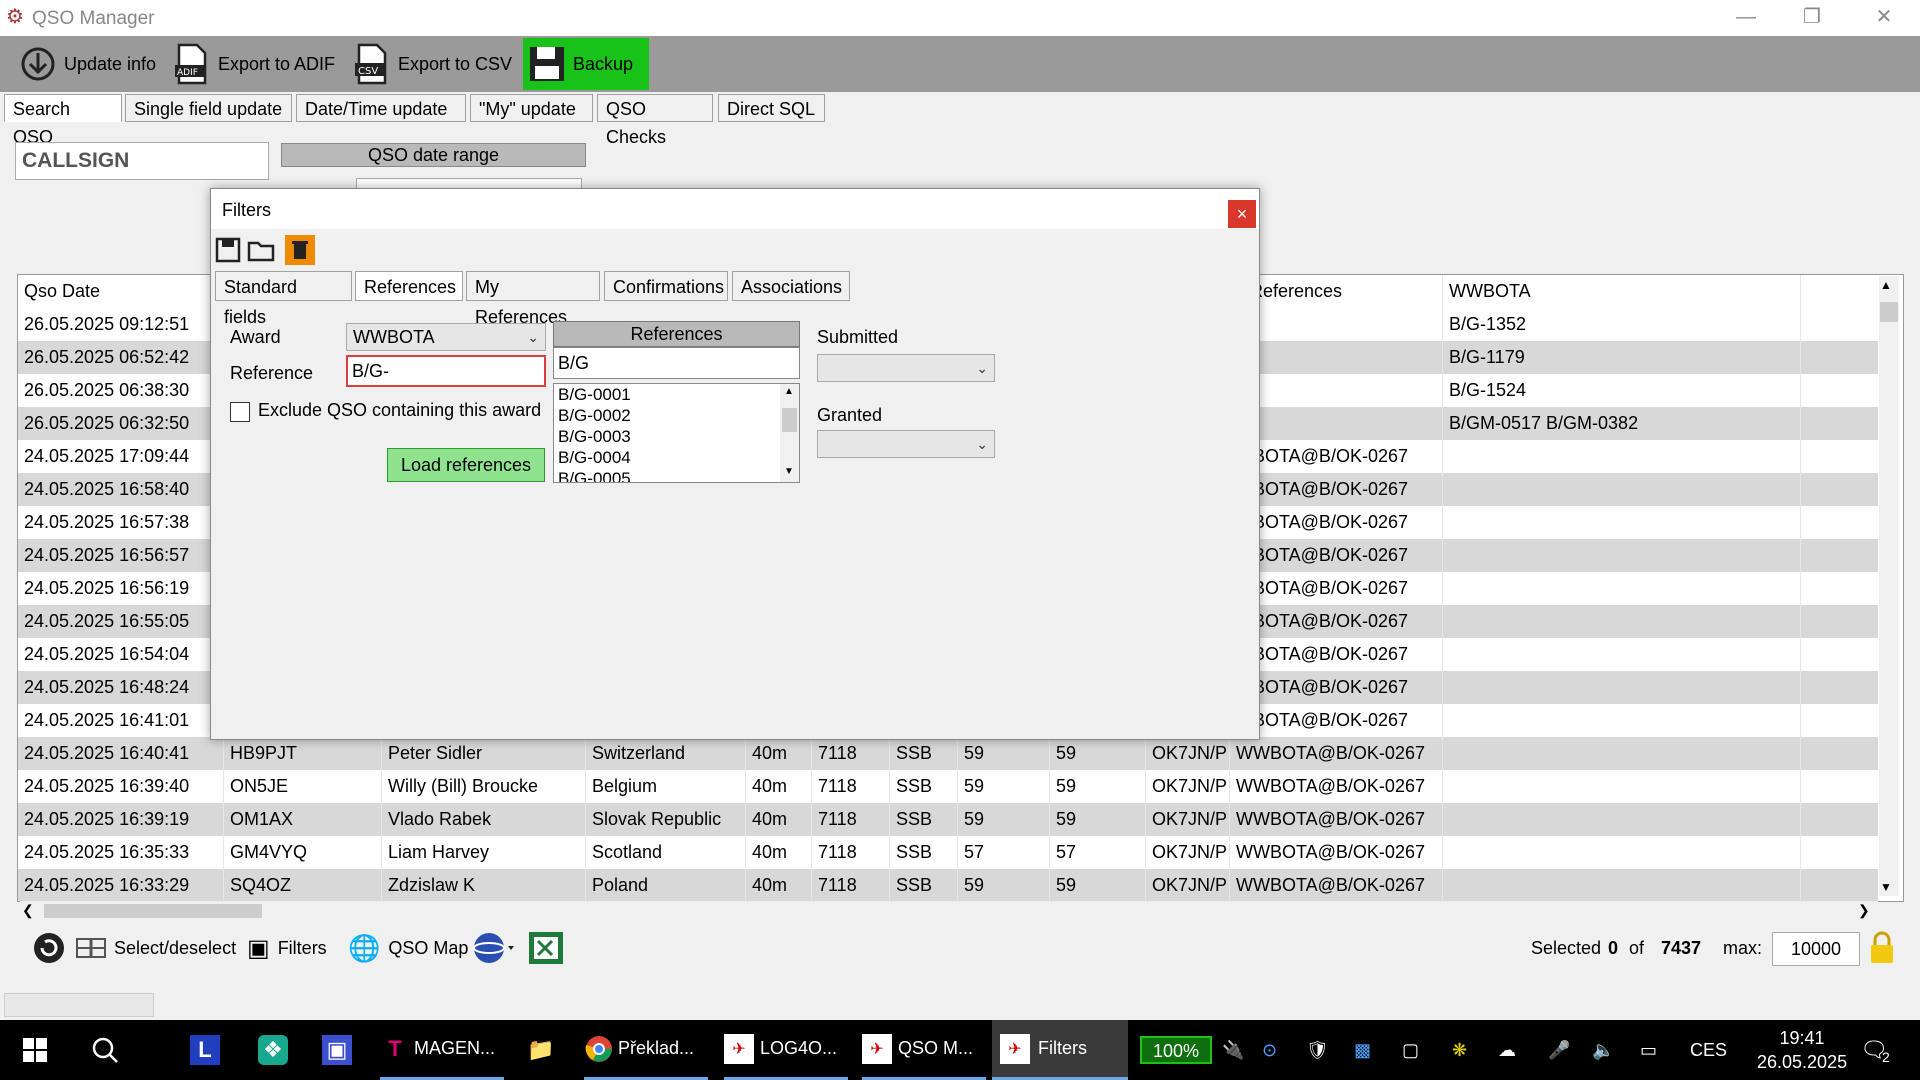  I want to click on tray-dots-icon: ❋, so click(1459, 1050).